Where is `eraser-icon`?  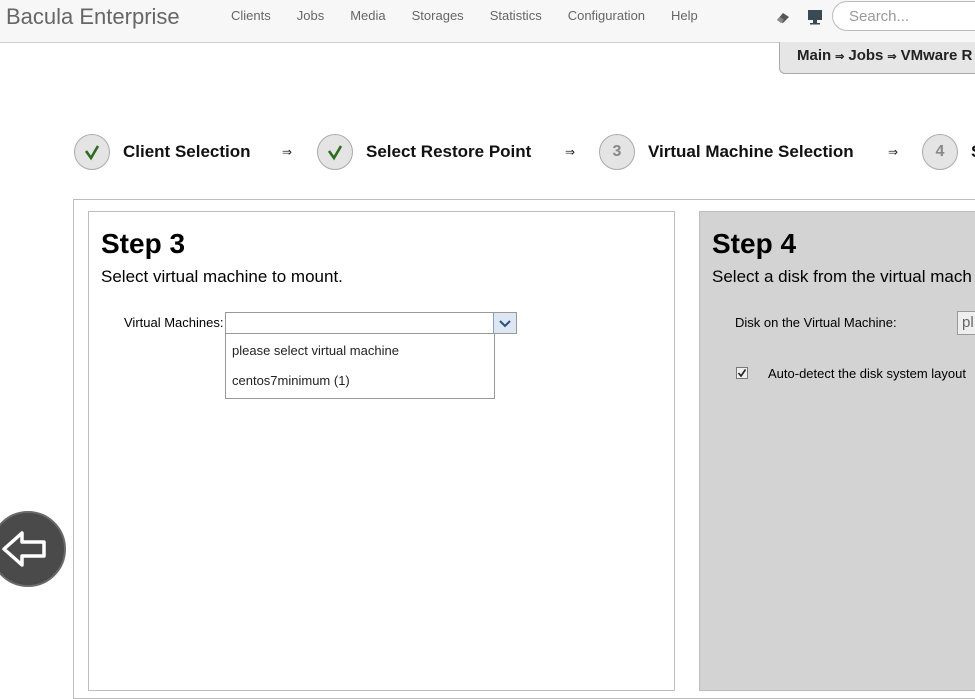 eraser-icon is located at coordinates (783, 17).